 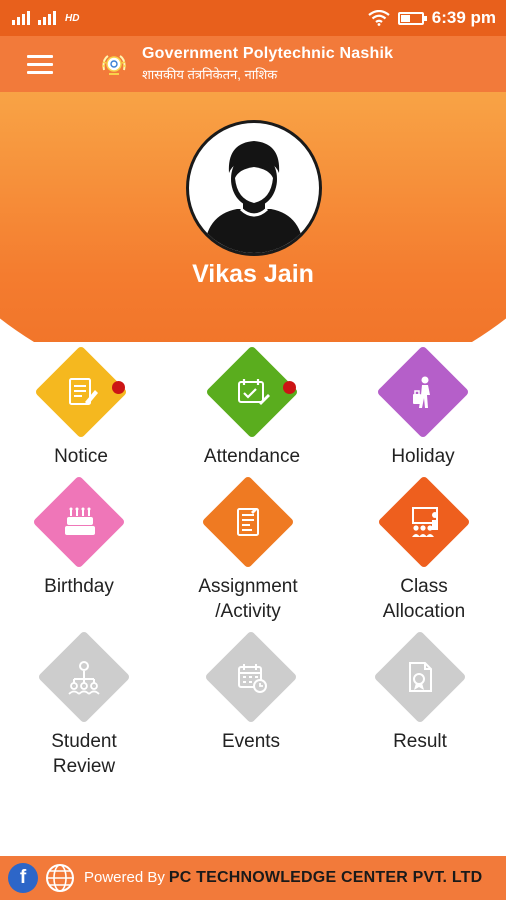 What do you see at coordinates (23, 878) in the screenshot?
I see `facebook-icon: f` at bounding box center [23, 878].